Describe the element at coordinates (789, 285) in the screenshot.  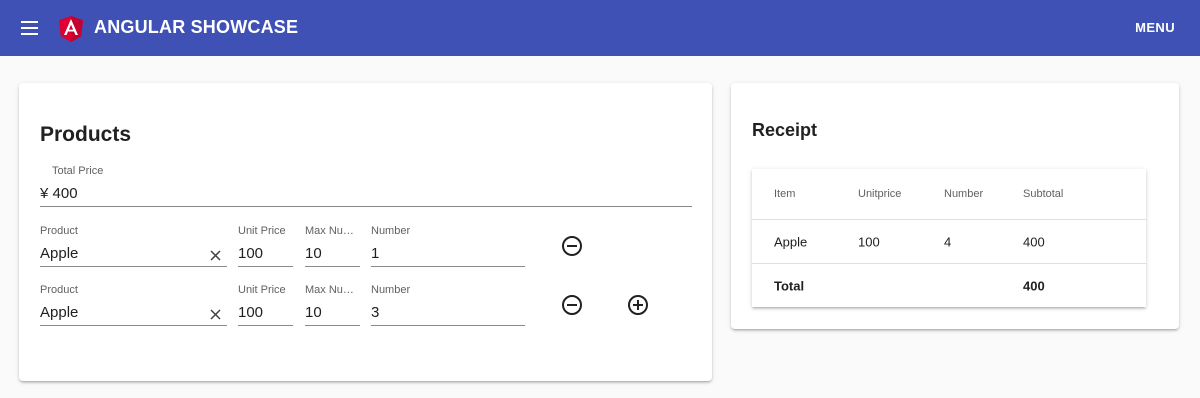
I see `total-label: Total` at that location.